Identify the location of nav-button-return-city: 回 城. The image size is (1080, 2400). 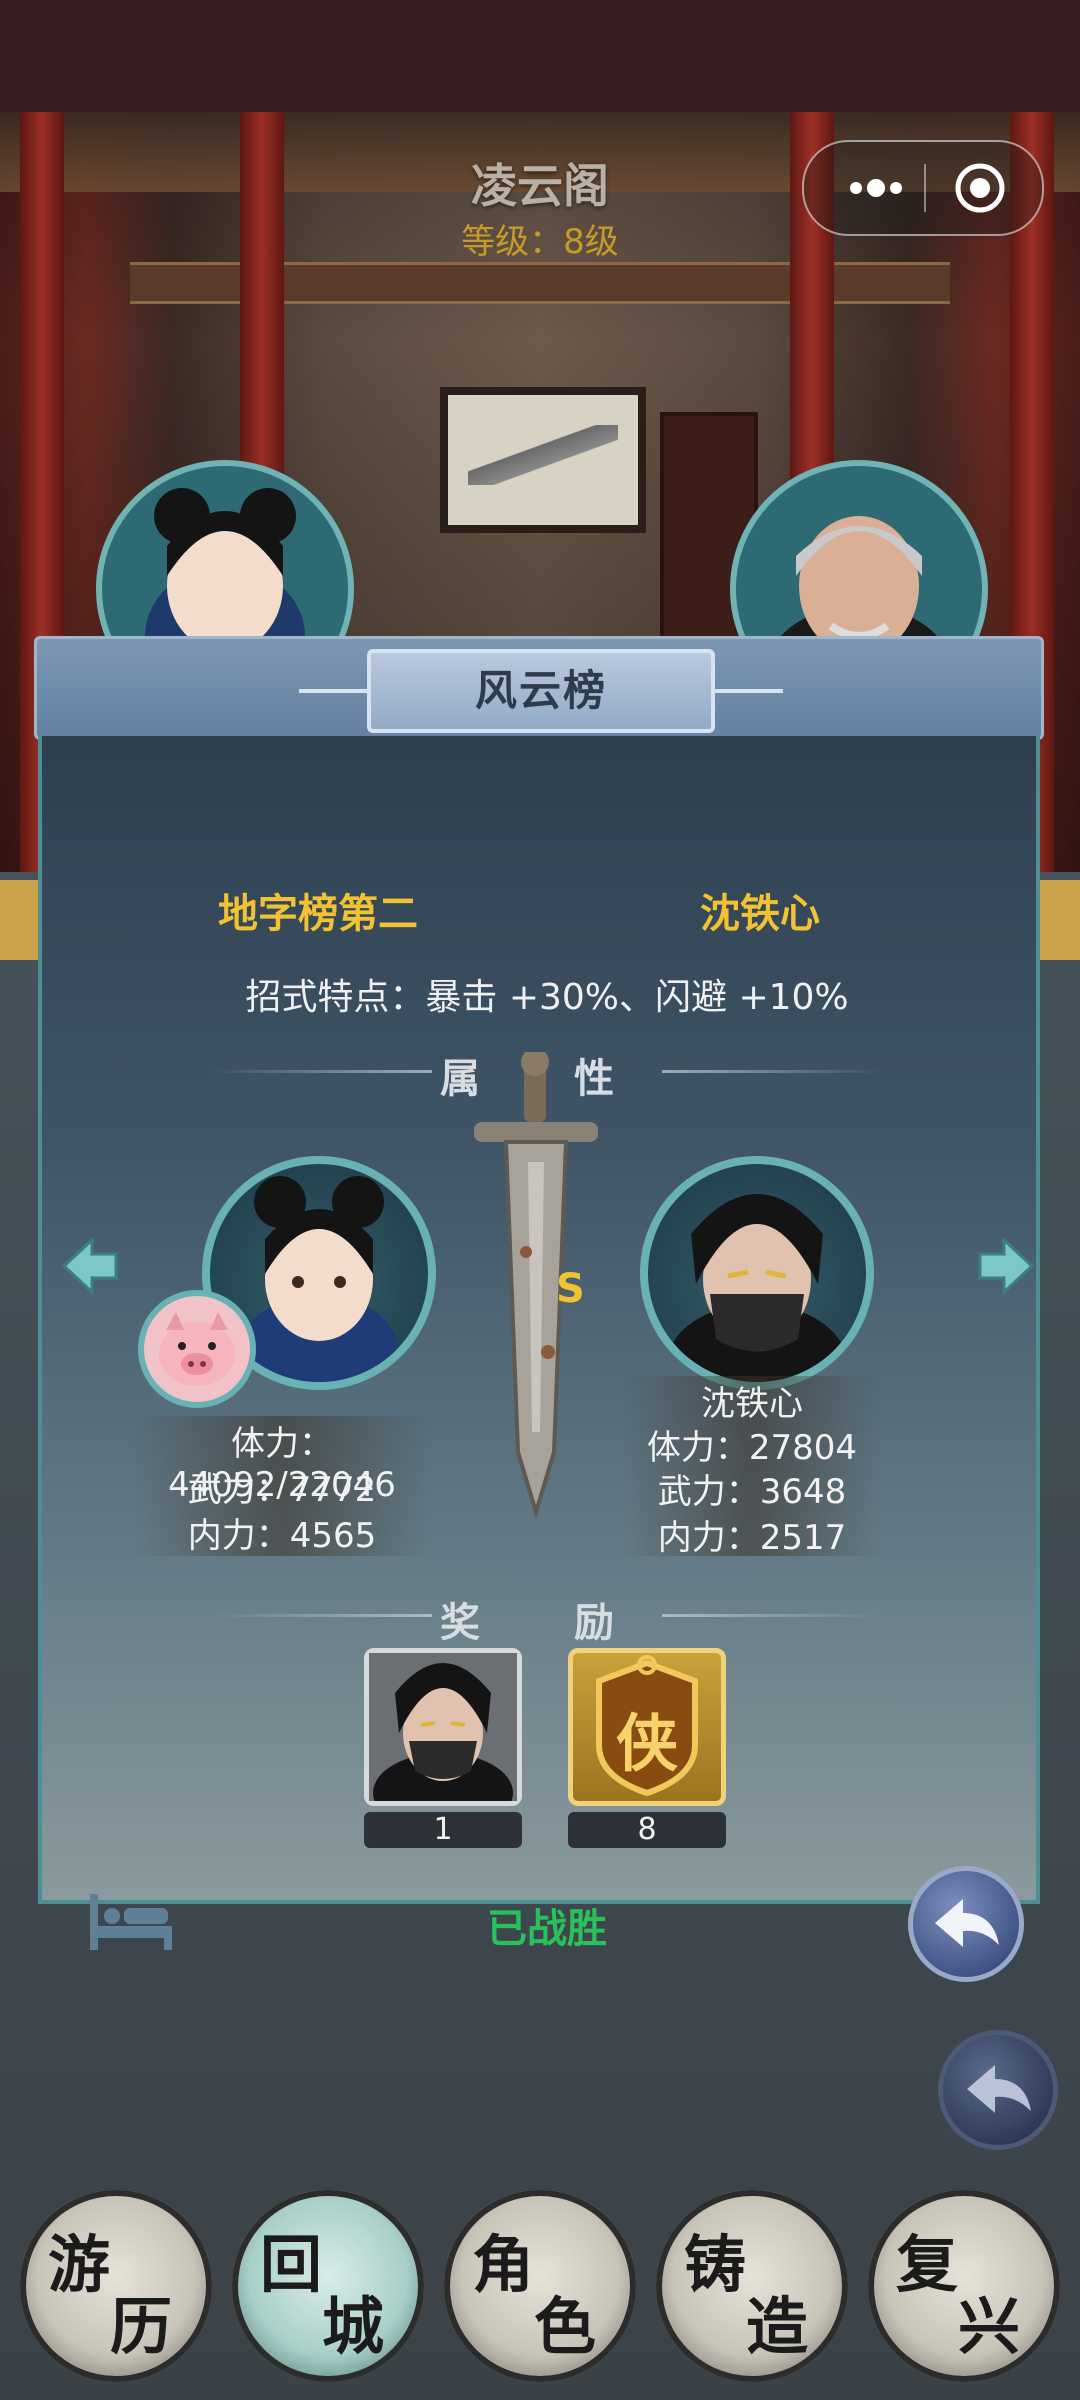
(328, 2286).